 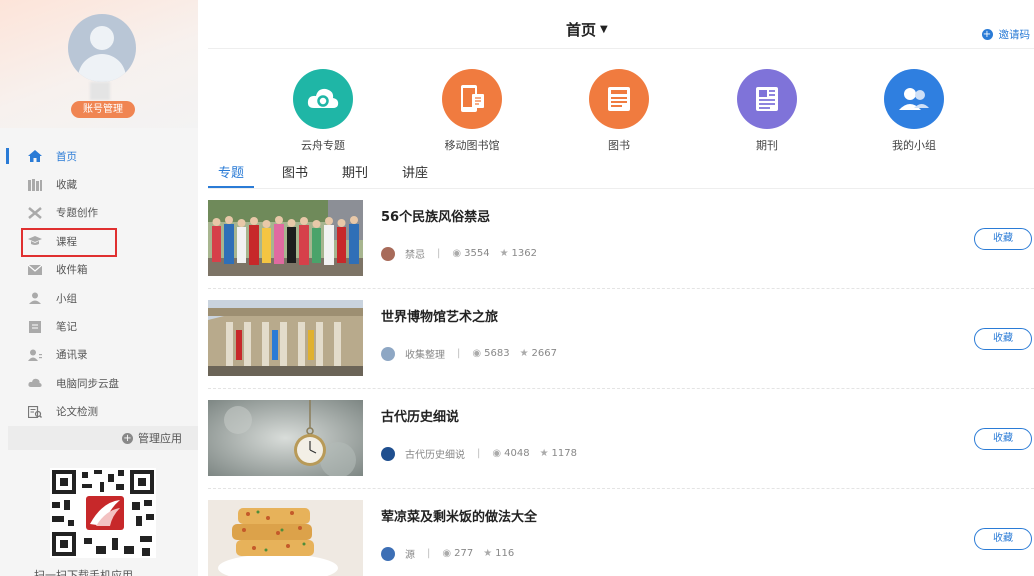 I want to click on sidebar-item-home: 首页, so click(x=99, y=156).